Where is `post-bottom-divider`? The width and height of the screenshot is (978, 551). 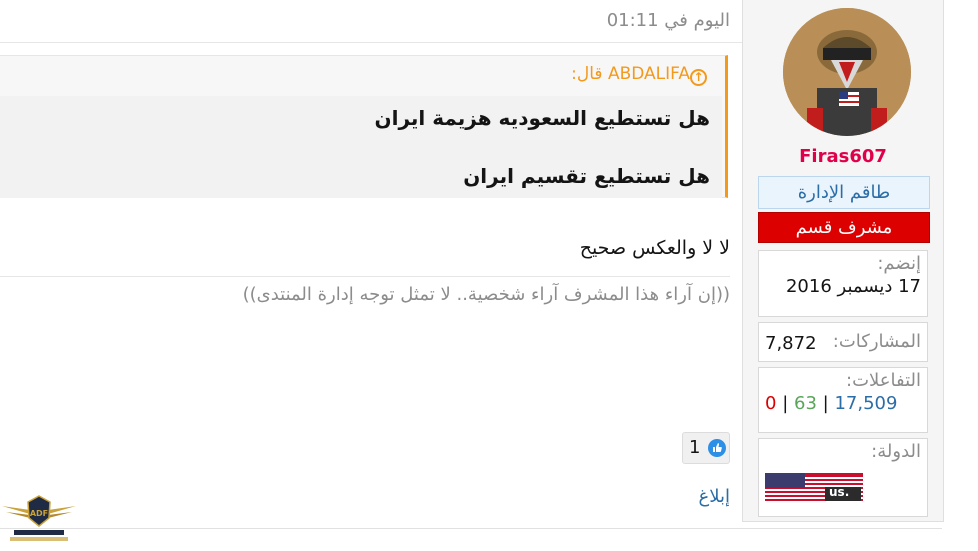
post-bottom-divider is located at coordinates (471, 528).